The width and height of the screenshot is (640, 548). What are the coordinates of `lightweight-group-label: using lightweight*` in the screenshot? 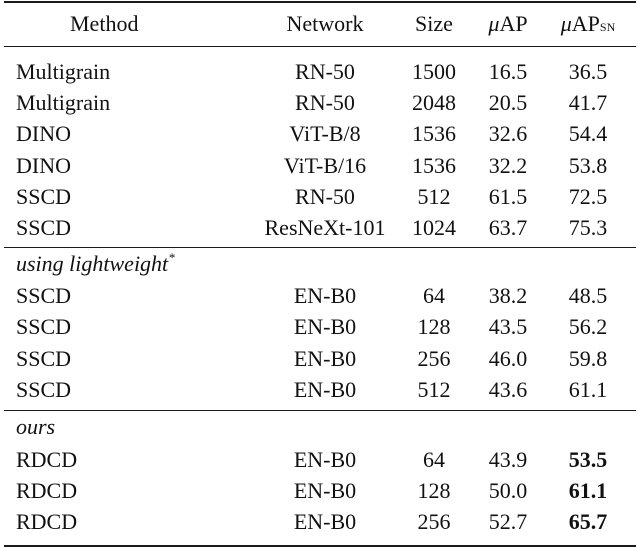 It's located at (95, 263).